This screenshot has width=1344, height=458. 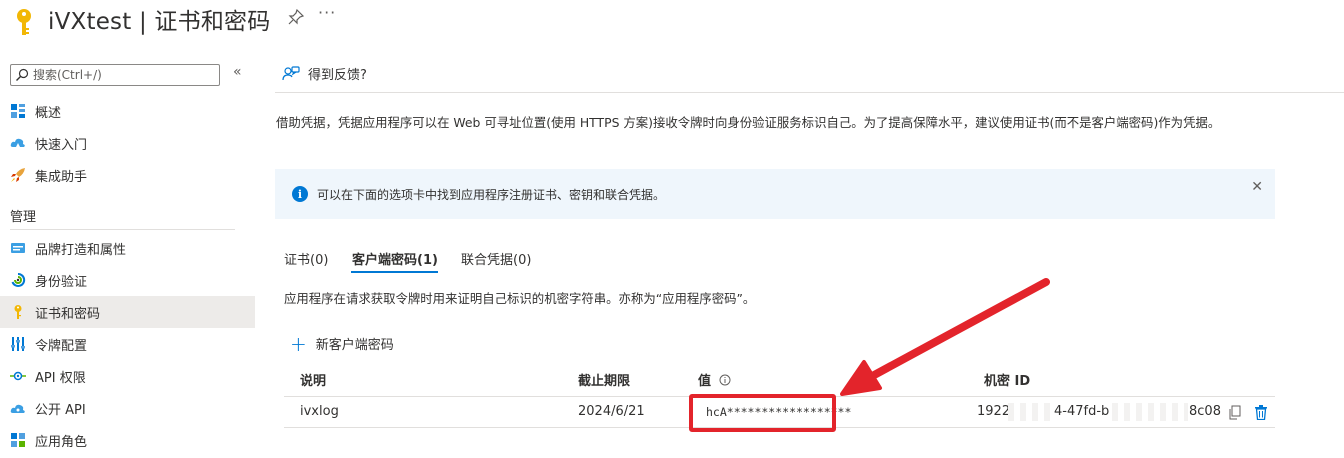 What do you see at coordinates (61, 282) in the screenshot?
I see `sidebar-item-label: 身份验证` at bounding box center [61, 282].